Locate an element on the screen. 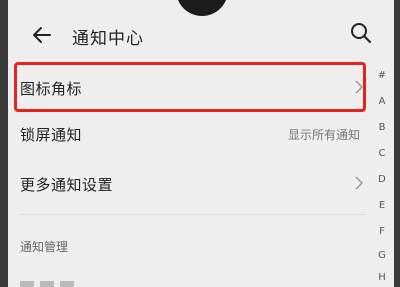 The image size is (400, 287). back-button is located at coordinates (43, 35).